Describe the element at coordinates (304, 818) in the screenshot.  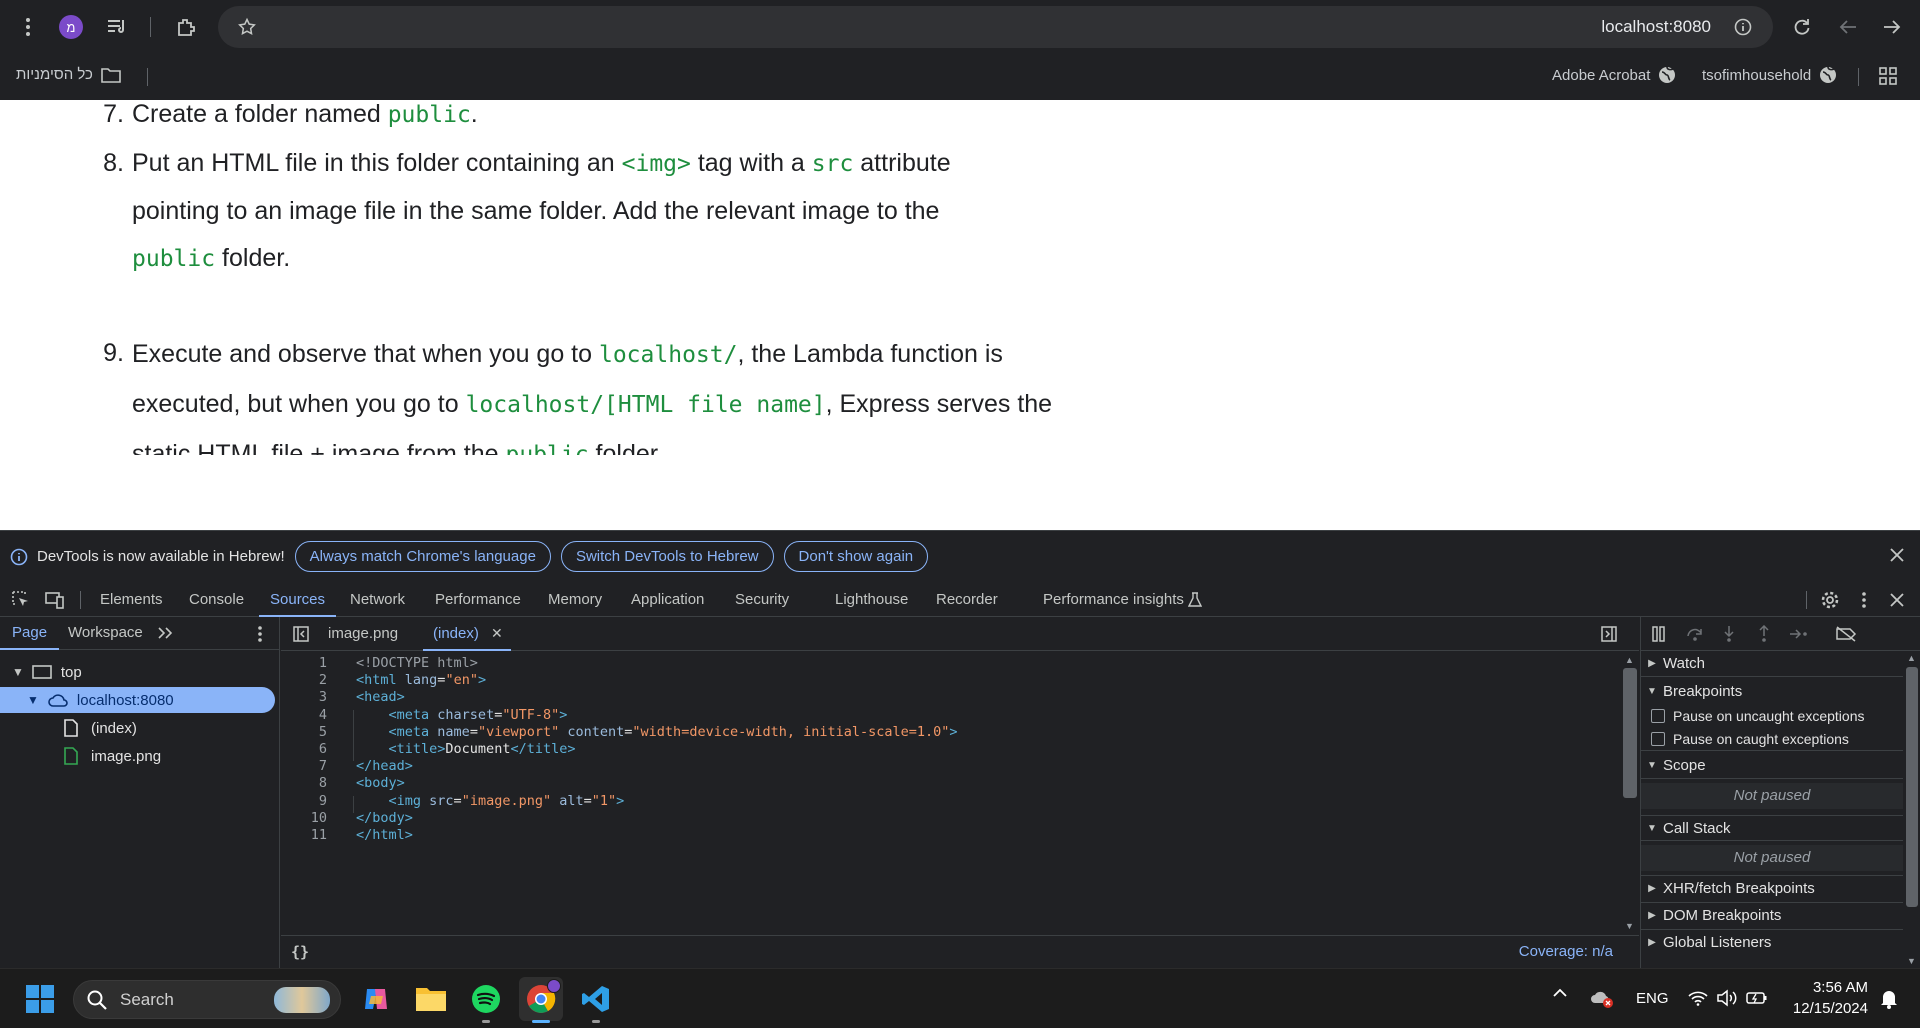
I see `line-number: 10` at that location.